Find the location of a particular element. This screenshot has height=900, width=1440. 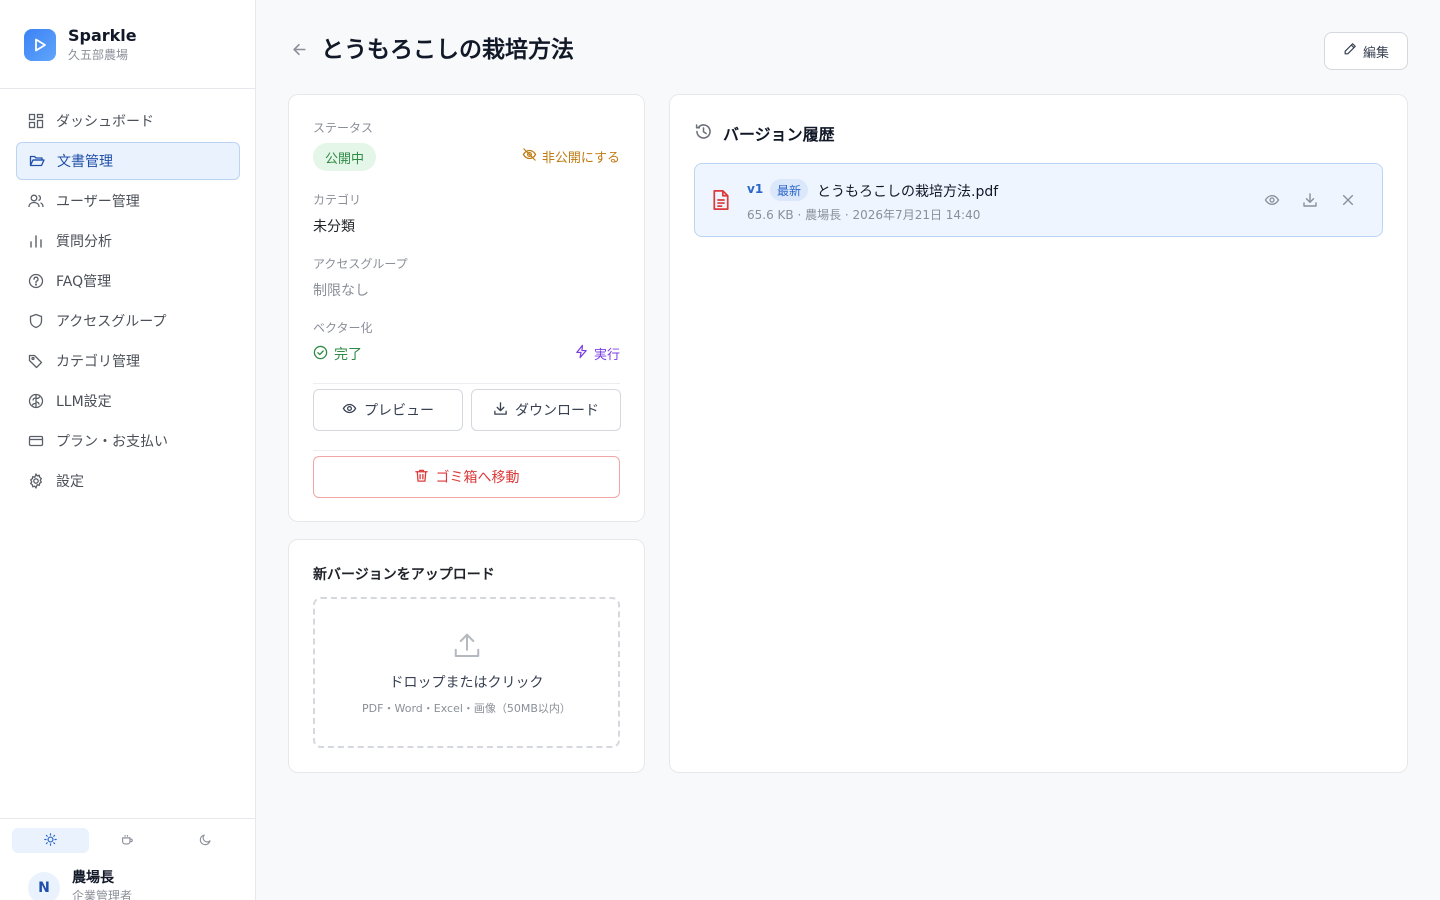

users-icon is located at coordinates (36, 201).